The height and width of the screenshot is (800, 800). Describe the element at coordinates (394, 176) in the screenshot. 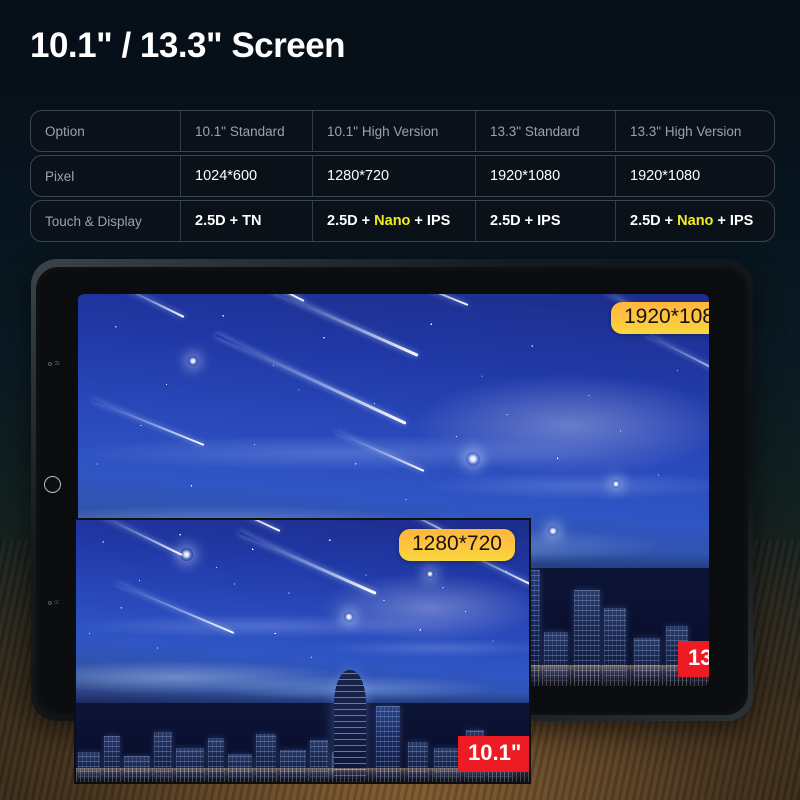

I see `cell-pixel-101-high: 1280*720` at that location.